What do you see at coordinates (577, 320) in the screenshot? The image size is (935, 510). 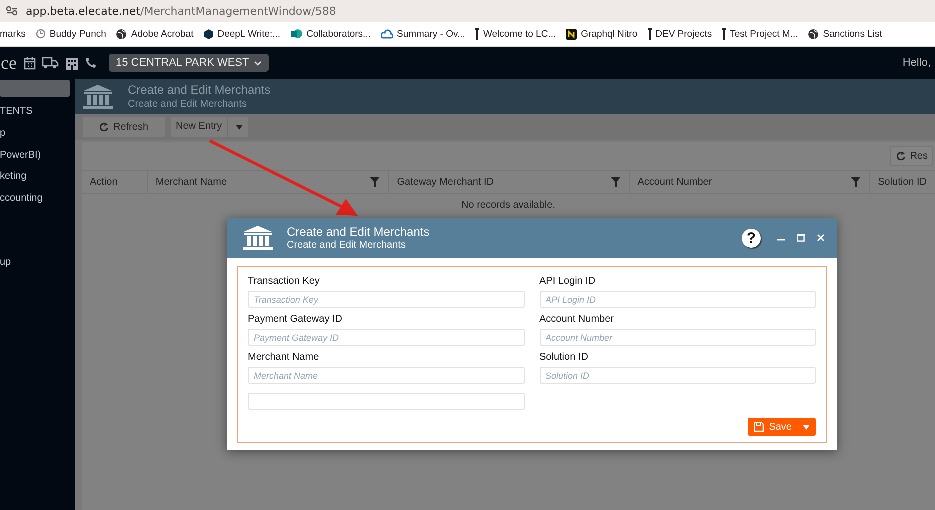 I see `field-label: Account Number` at bounding box center [577, 320].